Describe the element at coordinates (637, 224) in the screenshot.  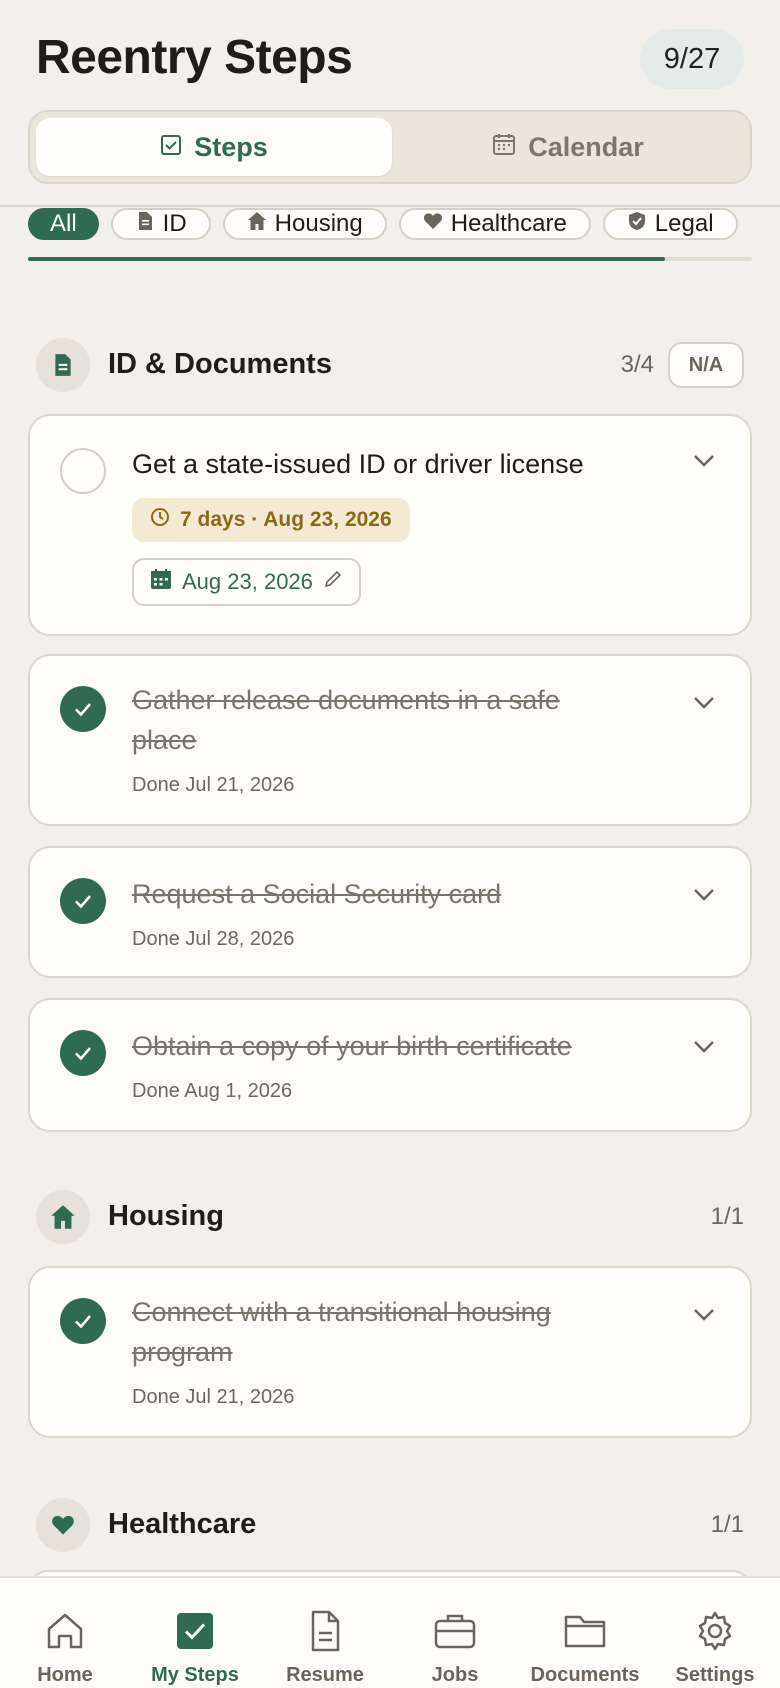
I see `shield-icon` at that location.